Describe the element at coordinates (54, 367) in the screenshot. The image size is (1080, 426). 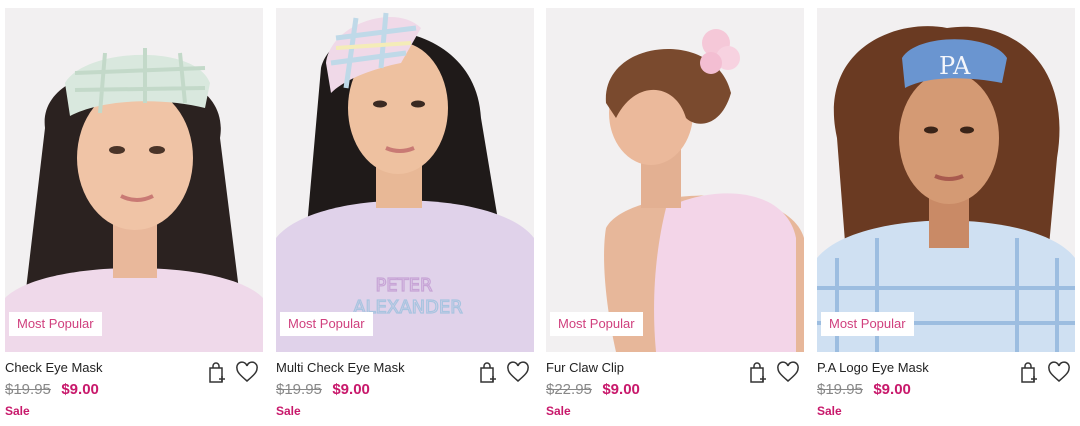
I see `product-name: Check Eye Mask` at that location.